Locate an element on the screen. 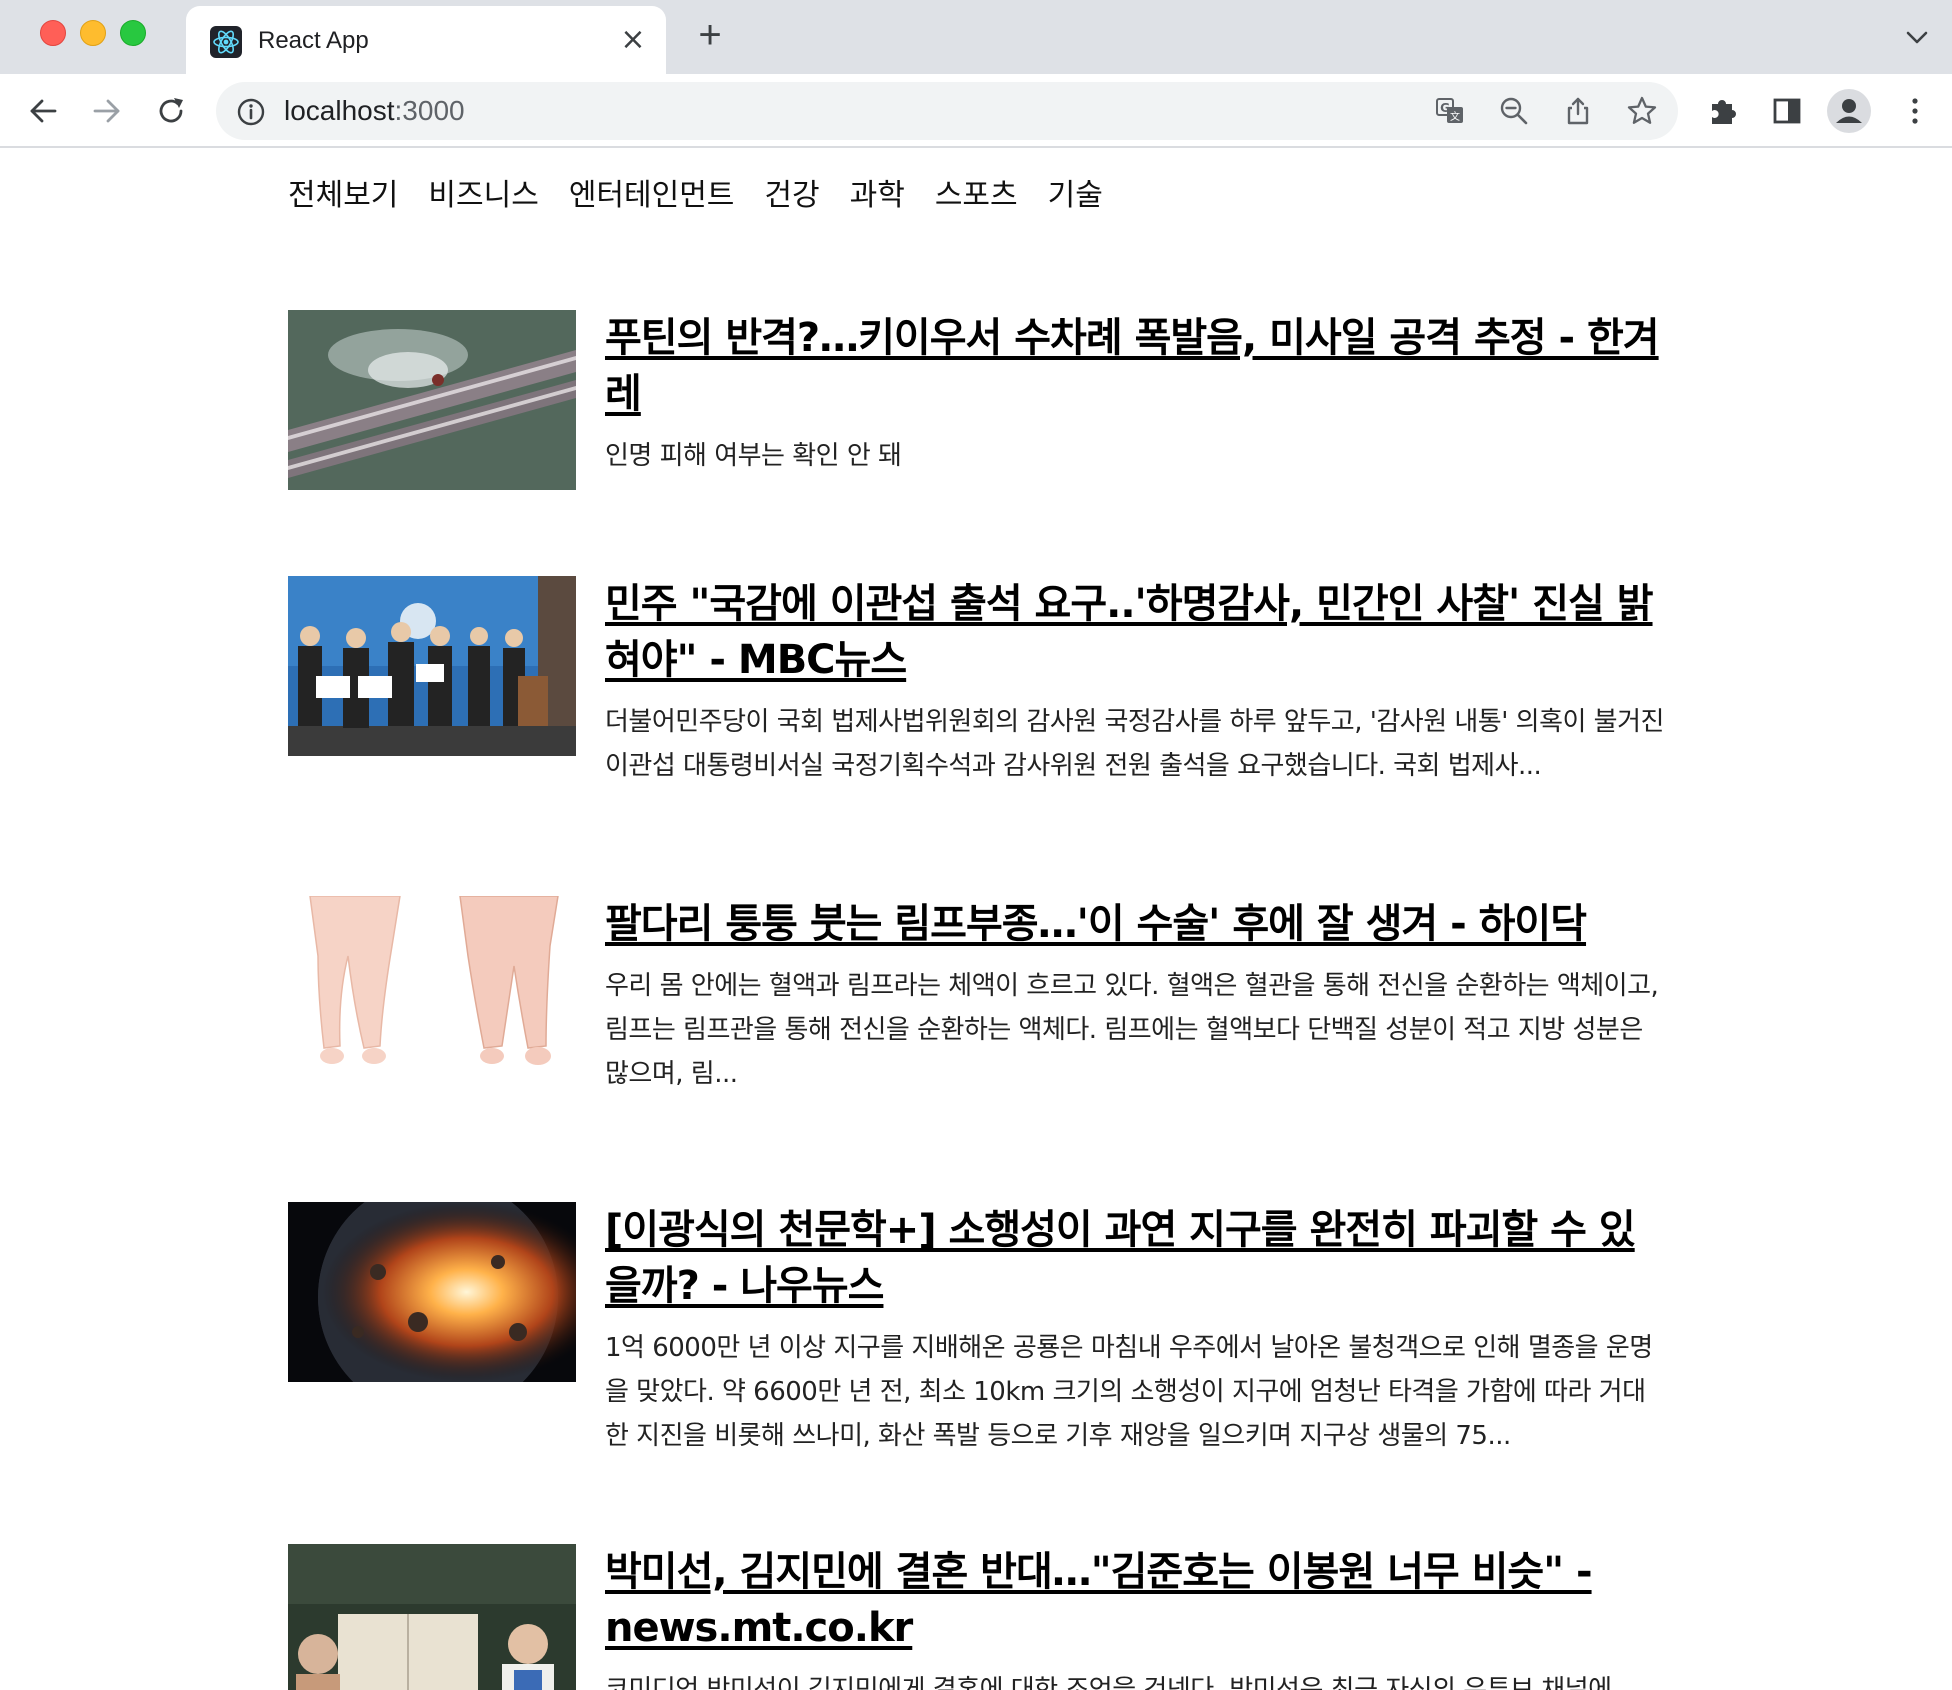  url-host: localhost is located at coordinates (339, 110).